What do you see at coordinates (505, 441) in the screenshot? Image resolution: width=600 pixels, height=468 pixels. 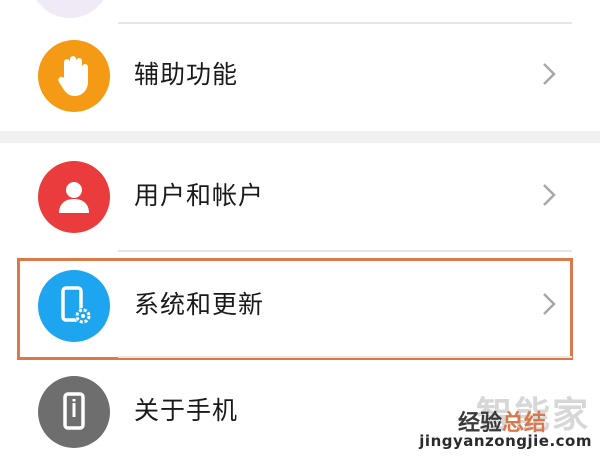 I see `watermark-url: jingyanzongjie.com` at bounding box center [505, 441].